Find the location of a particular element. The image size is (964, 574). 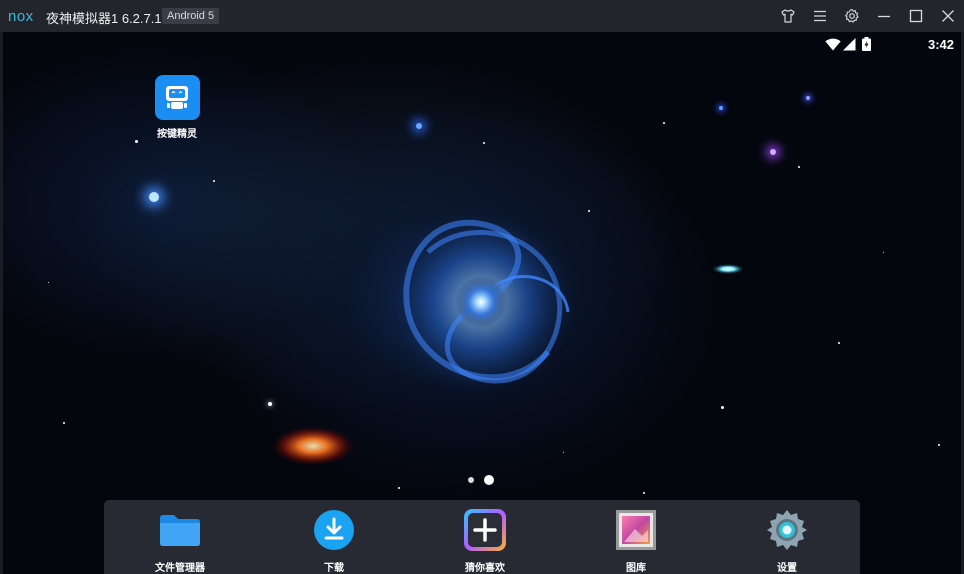

svg-text: nox is located at coordinates (21, 16).